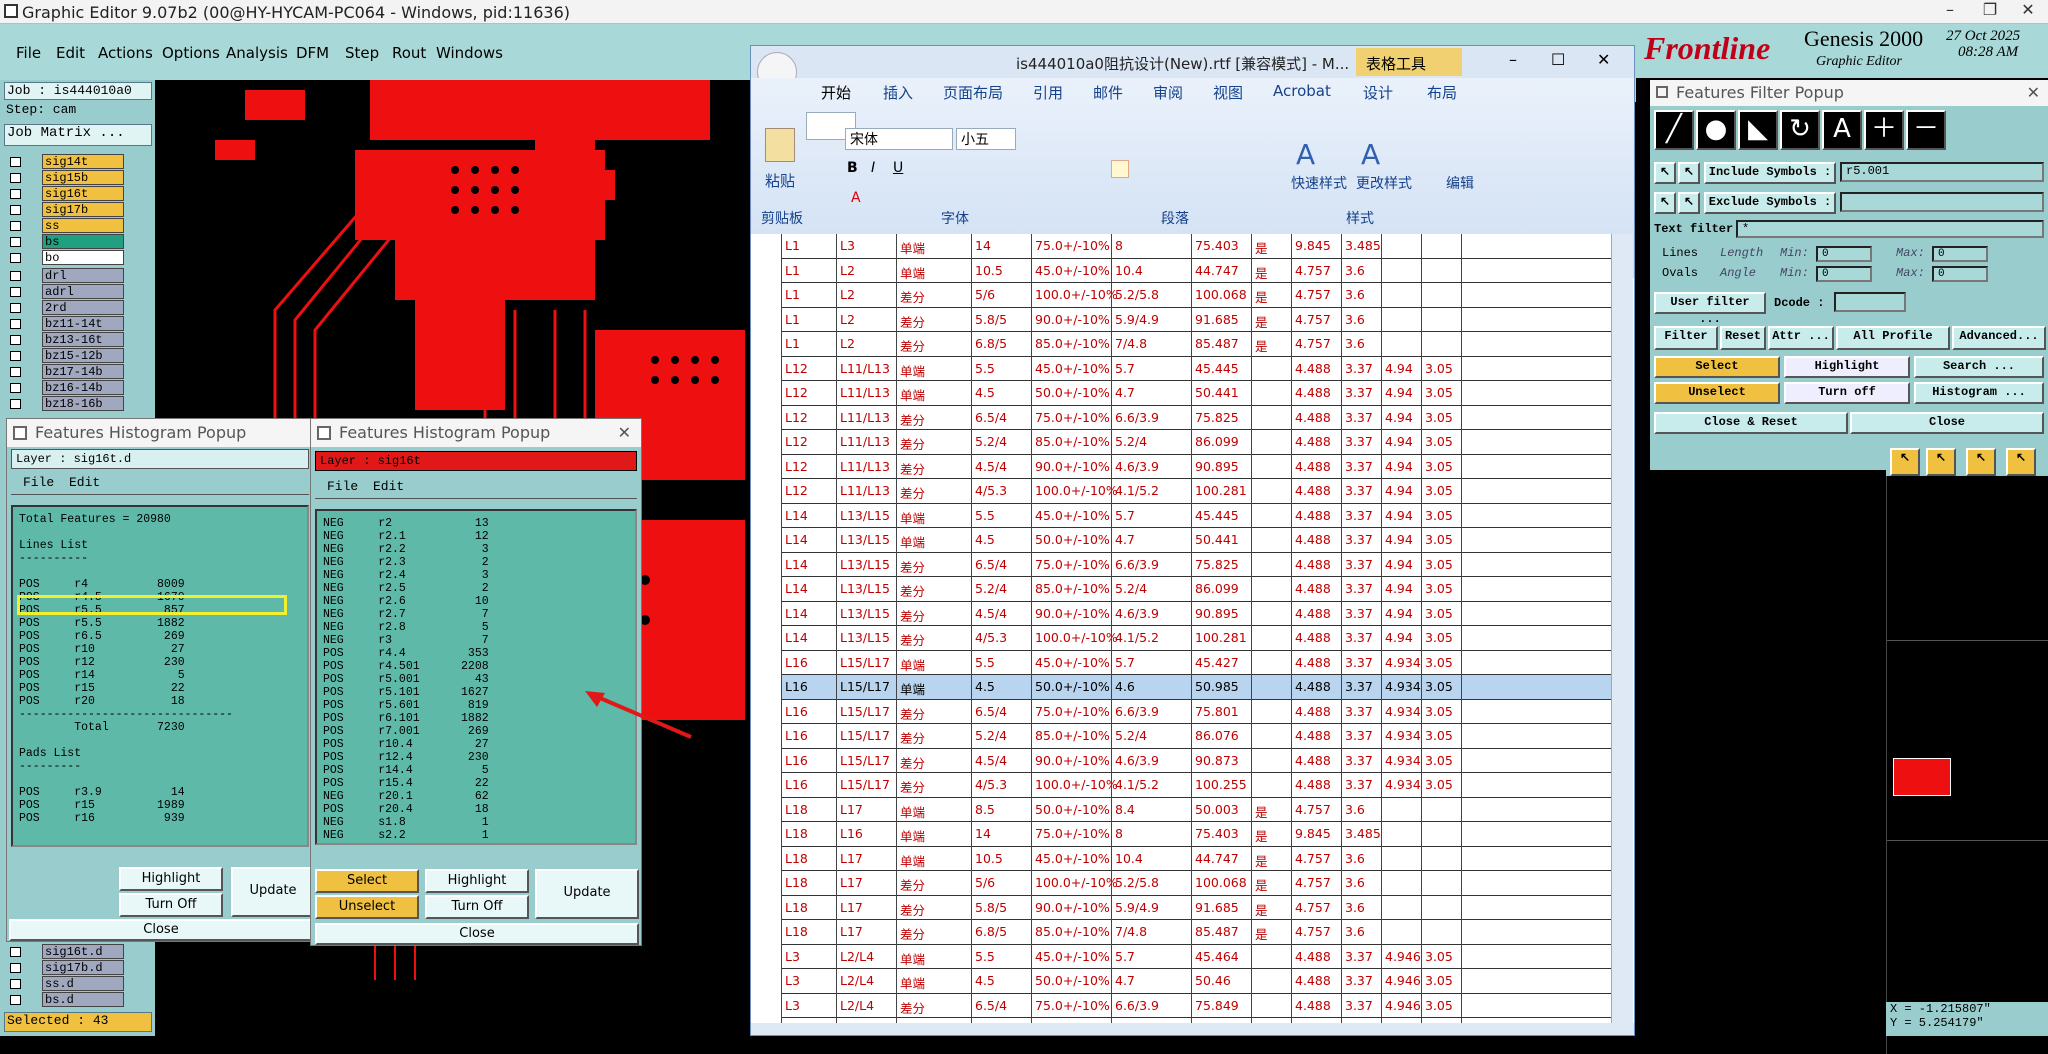 Image resolution: width=2048 pixels, height=1054 pixels. What do you see at coordinates (1108, 92) in the screenshot?
I see `tab-mailings: 邮件` at bounding box center [1108, 92].